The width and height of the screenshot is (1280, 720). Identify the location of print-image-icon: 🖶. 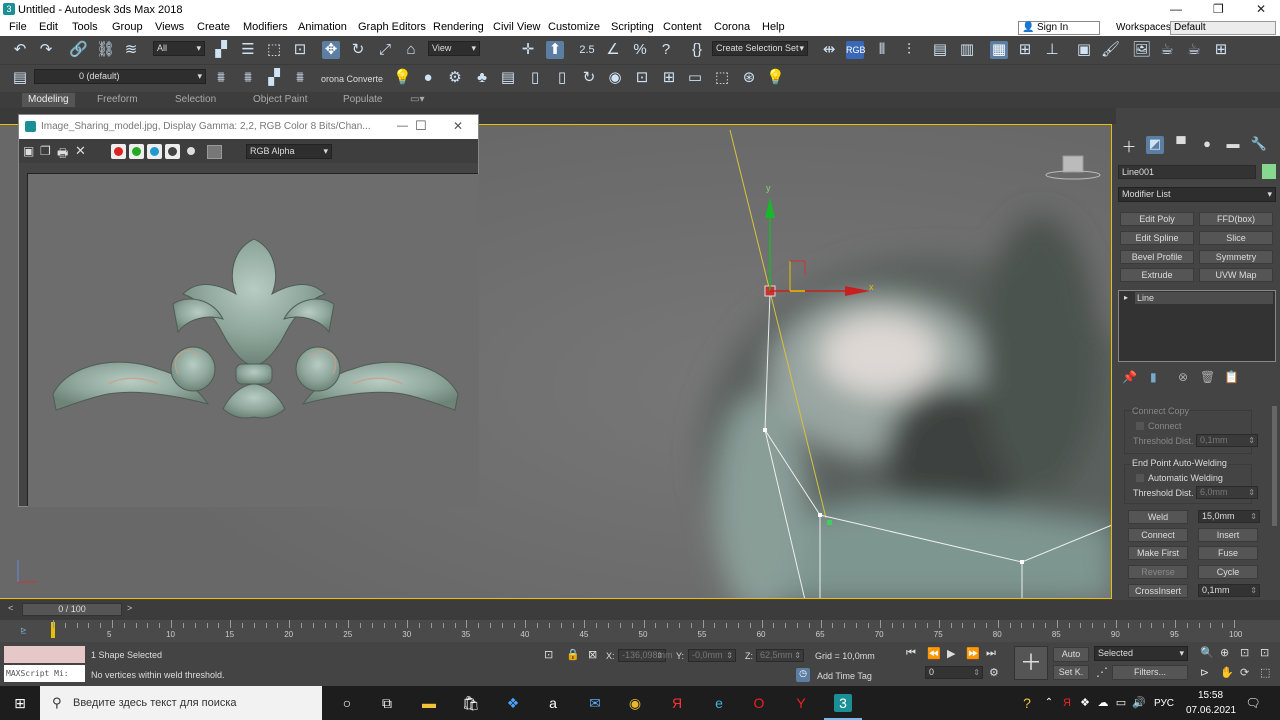
(62, 154).